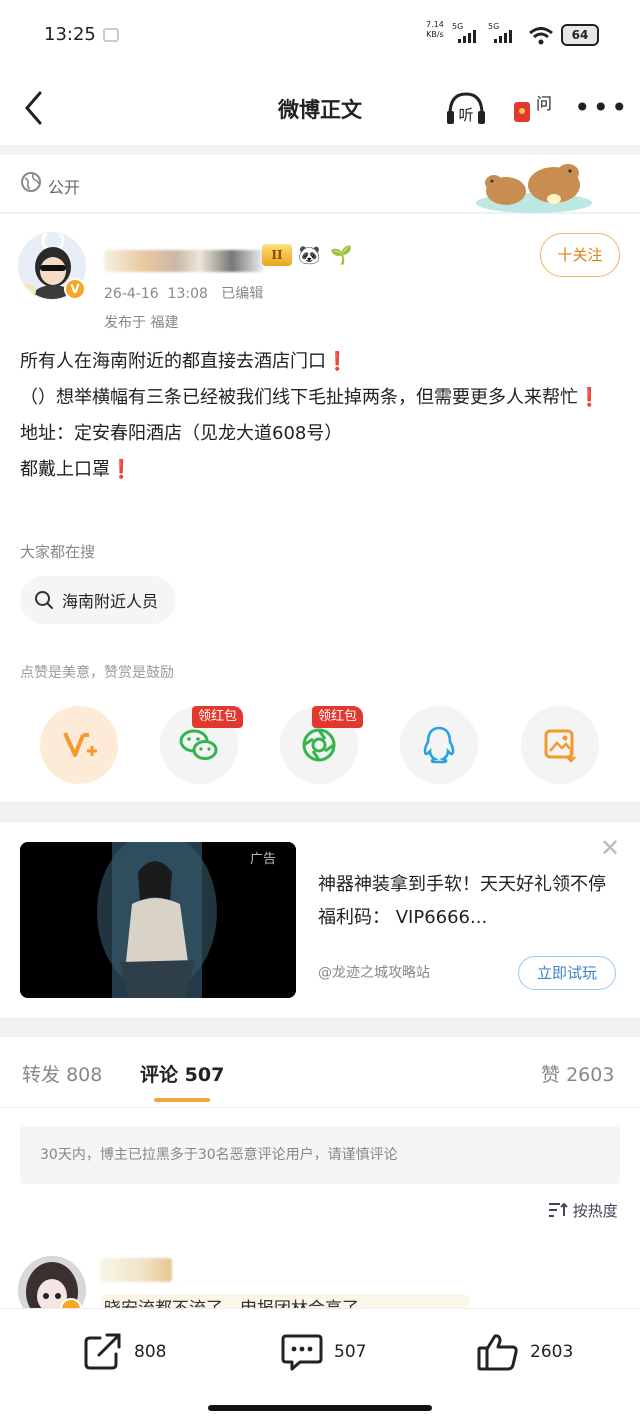  What do you see at coordinates (110, 601) in the screenshot?
I see `hot-search-text: 海南附近人员` at bounding box center [110, 601].